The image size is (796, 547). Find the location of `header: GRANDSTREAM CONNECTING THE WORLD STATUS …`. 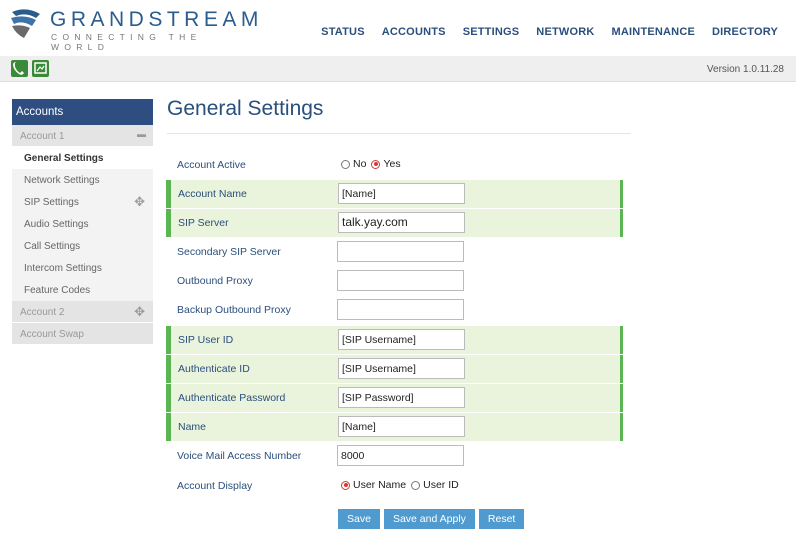

header: GRANDSTREAM CONNECTING THE WORLD STATUS … is located at coordinates (398, 28).